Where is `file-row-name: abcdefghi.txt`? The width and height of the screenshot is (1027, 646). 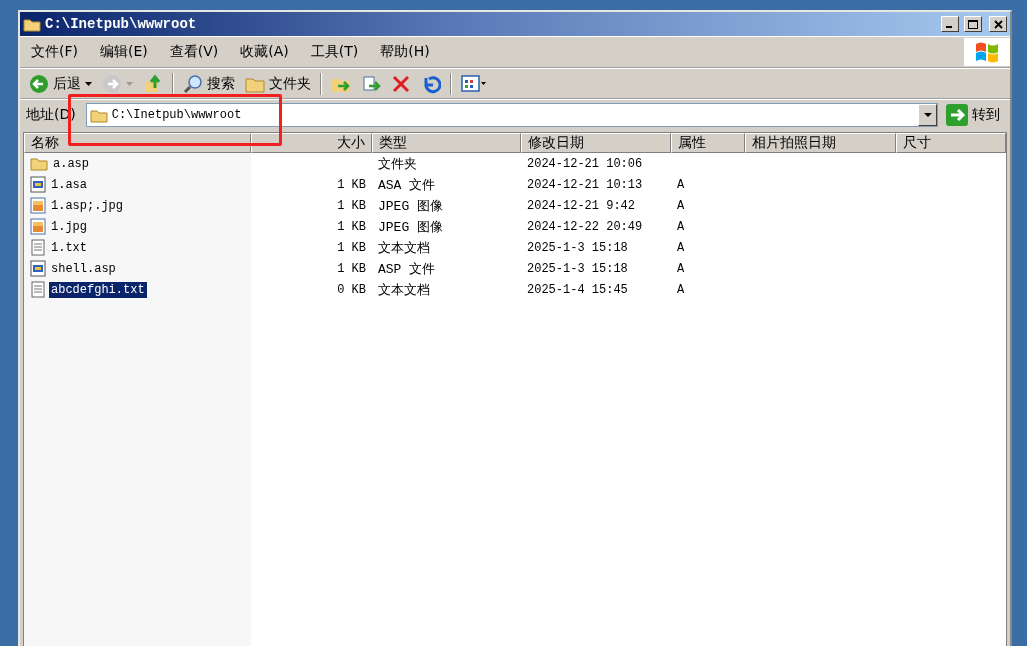 file-row-name: abcdefghi.txt is located at coordinates (137, 289).